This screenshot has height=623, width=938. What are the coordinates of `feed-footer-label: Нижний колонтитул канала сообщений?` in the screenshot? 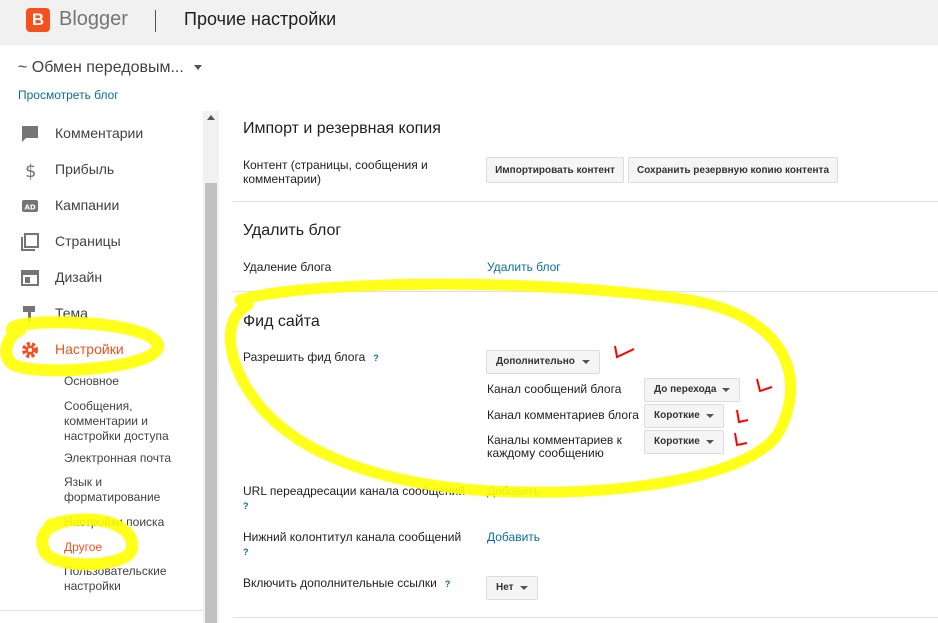 It's located at (352, 543).